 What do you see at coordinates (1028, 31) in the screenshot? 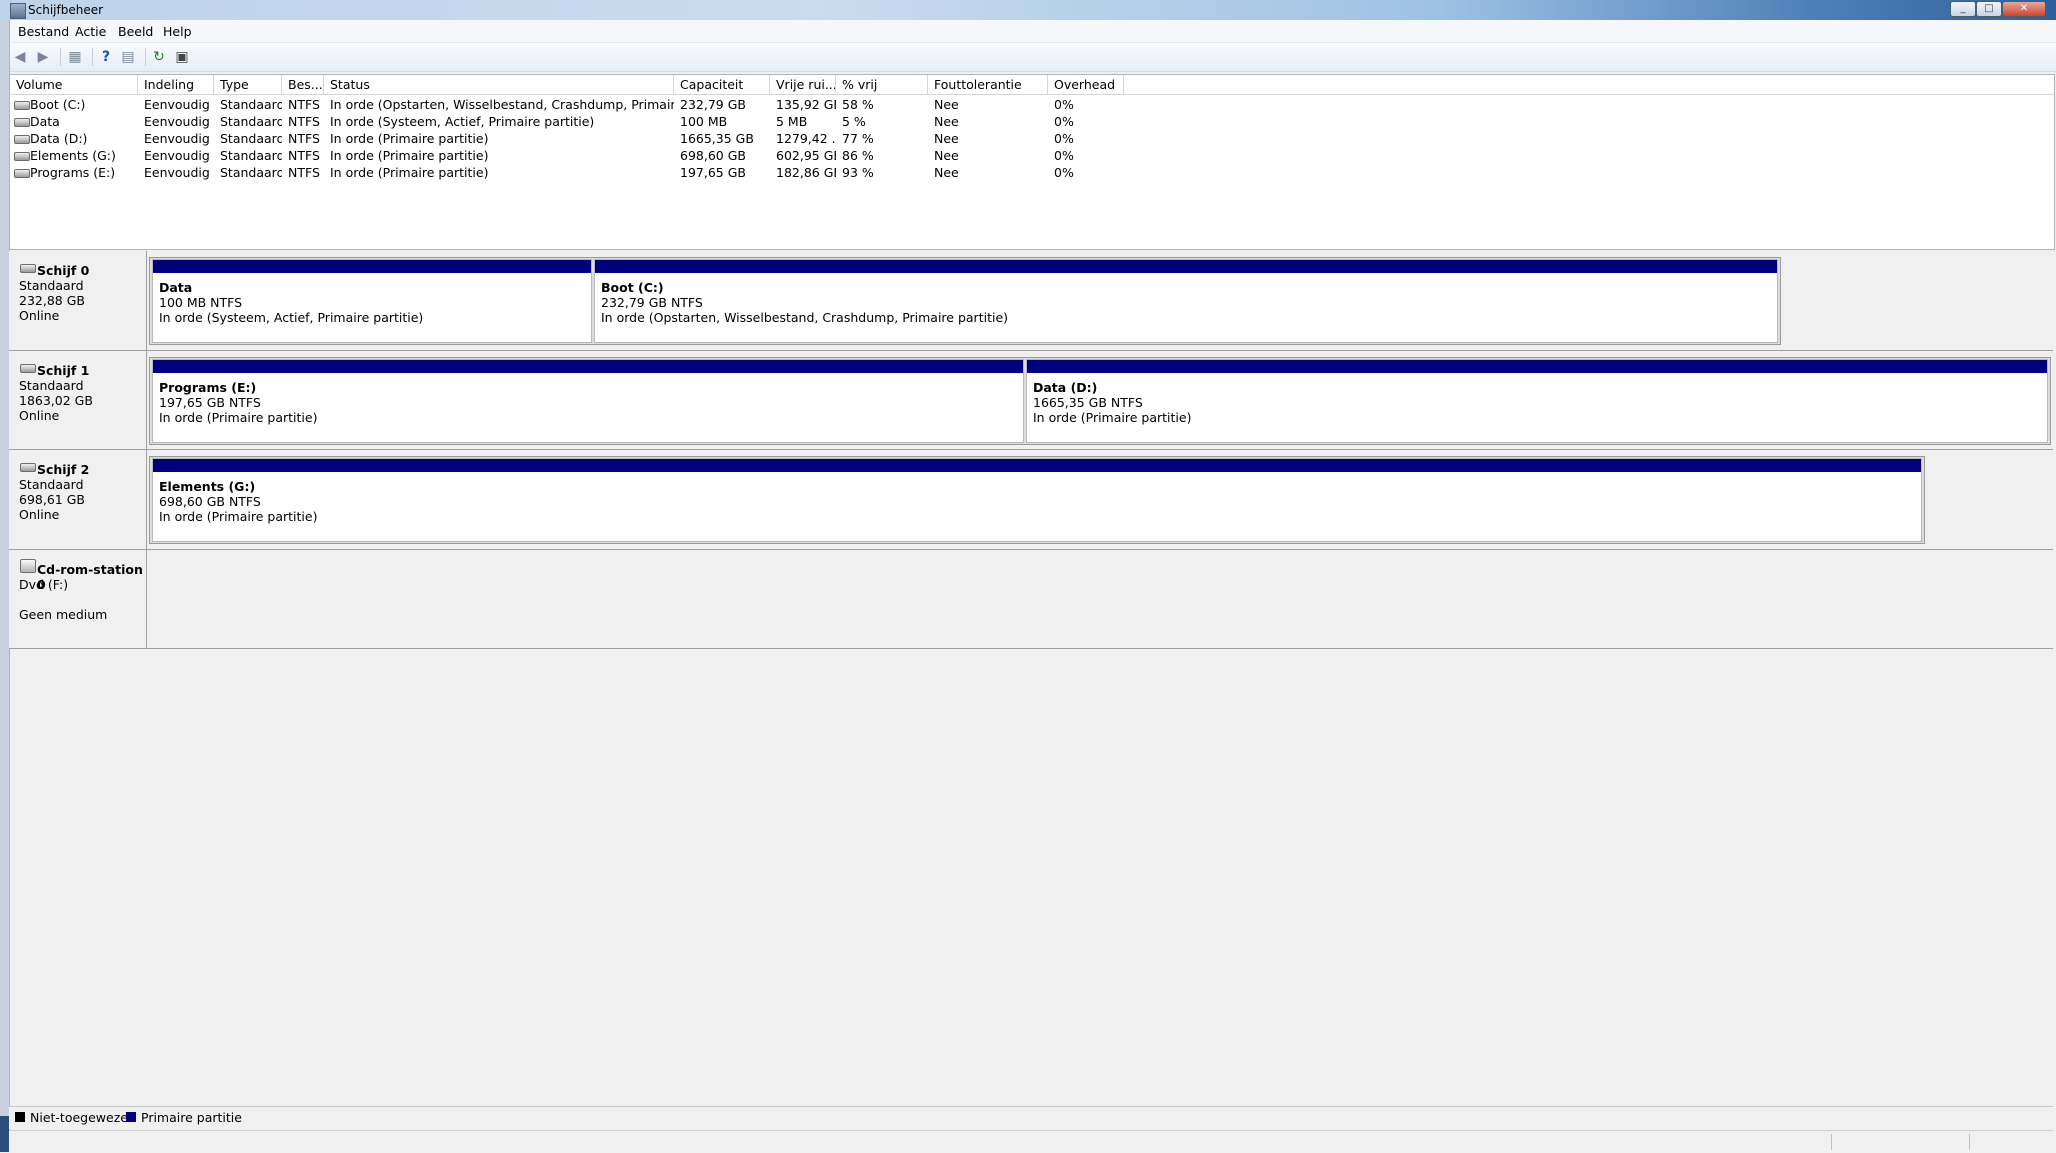
I see `menu-bar: Bestand Actie Beeld Help` at bounding box center [1028, 31].